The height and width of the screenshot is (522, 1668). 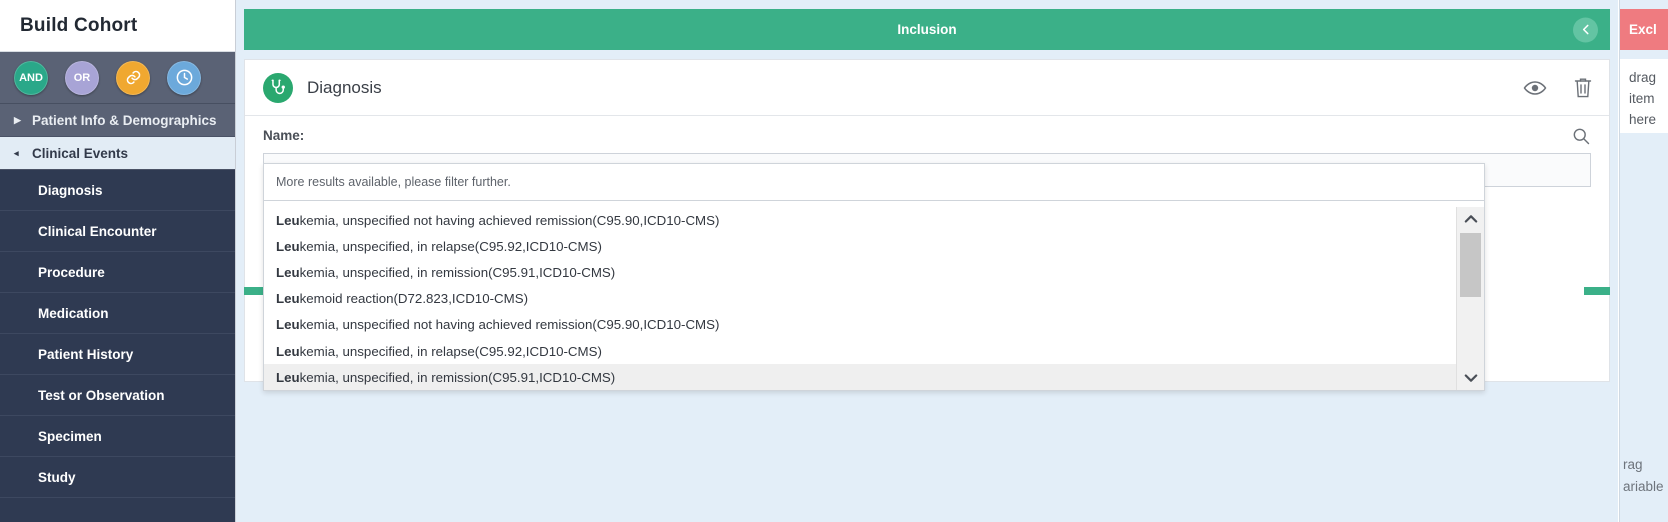 I want to click on sidebar-item-clinical-encounter: Clinical Encounter, so click(x=117, y=231).